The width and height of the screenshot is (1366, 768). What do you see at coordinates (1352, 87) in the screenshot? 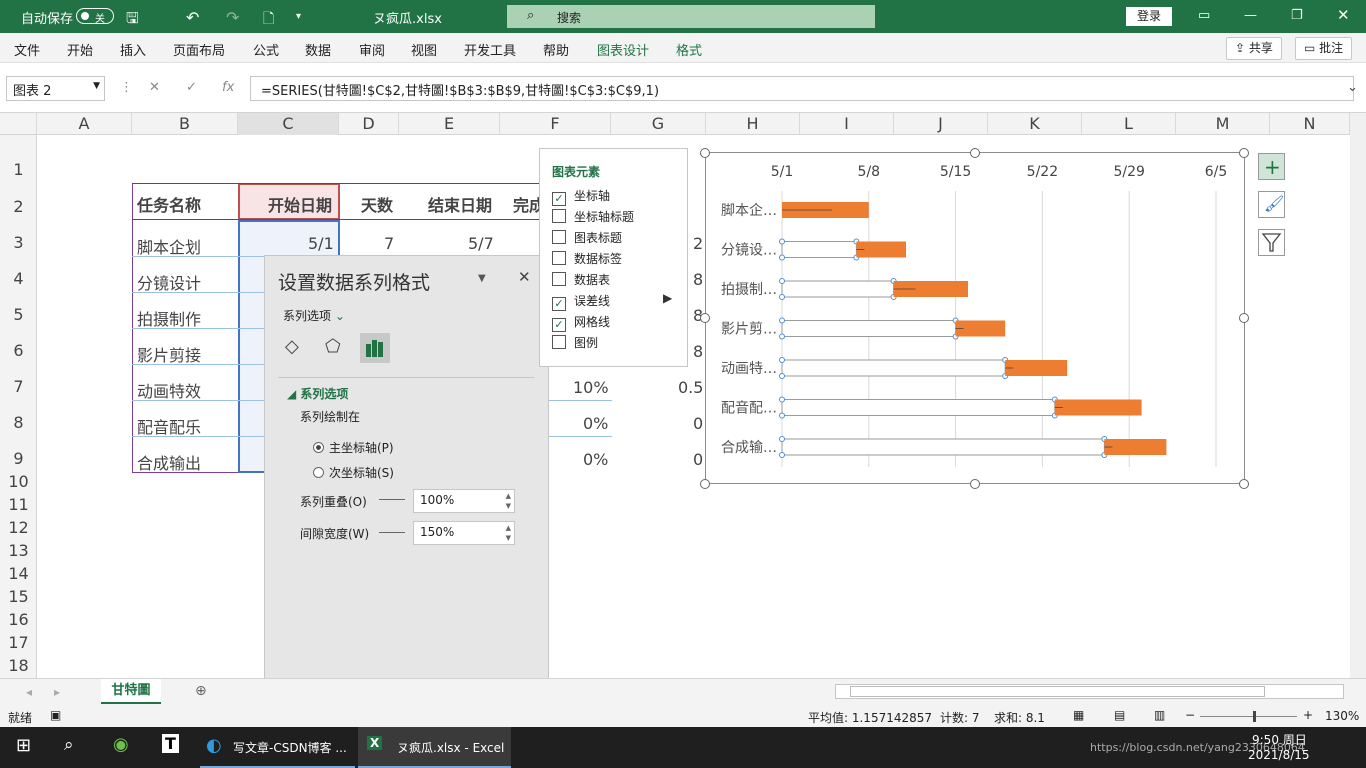
I see `expand-formula-icon: ⌄` at bounding box center [1352, 87].